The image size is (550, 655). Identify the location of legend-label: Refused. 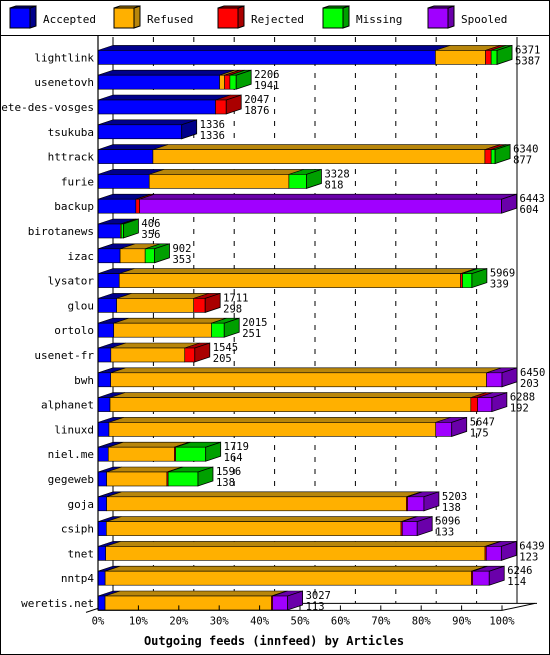
(170, 19).